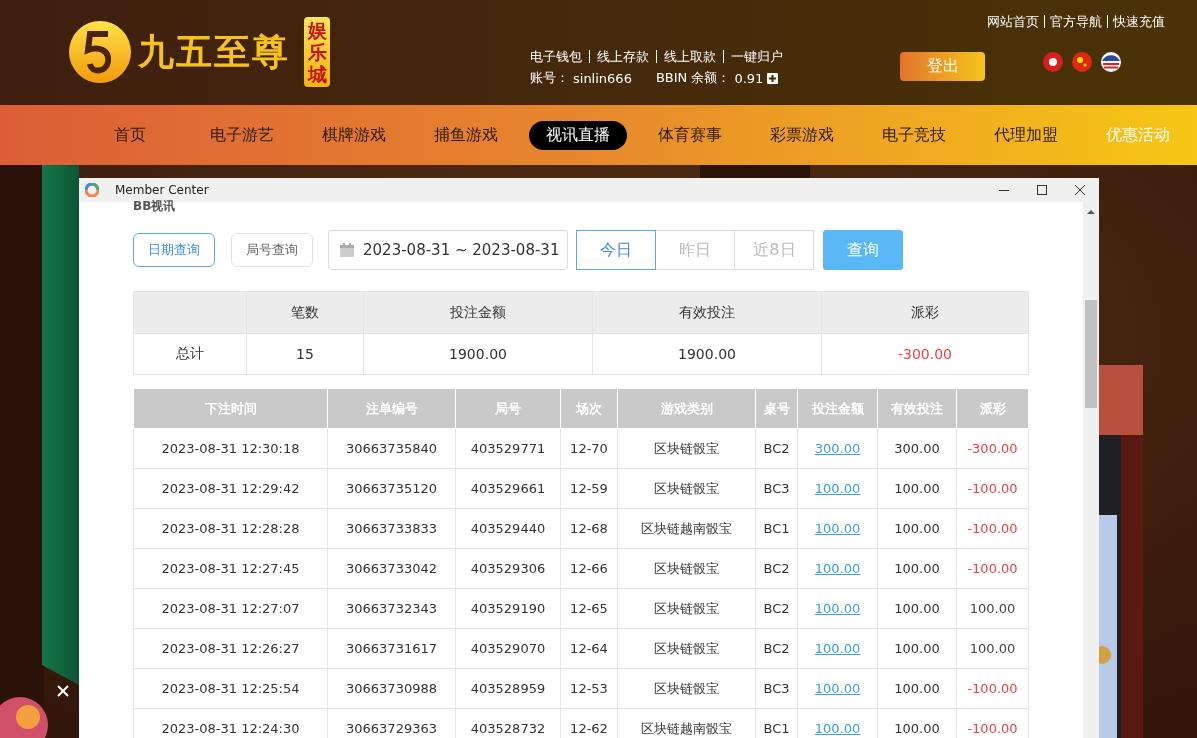  I want to click on column-header: 派彩, so click(925, 312).